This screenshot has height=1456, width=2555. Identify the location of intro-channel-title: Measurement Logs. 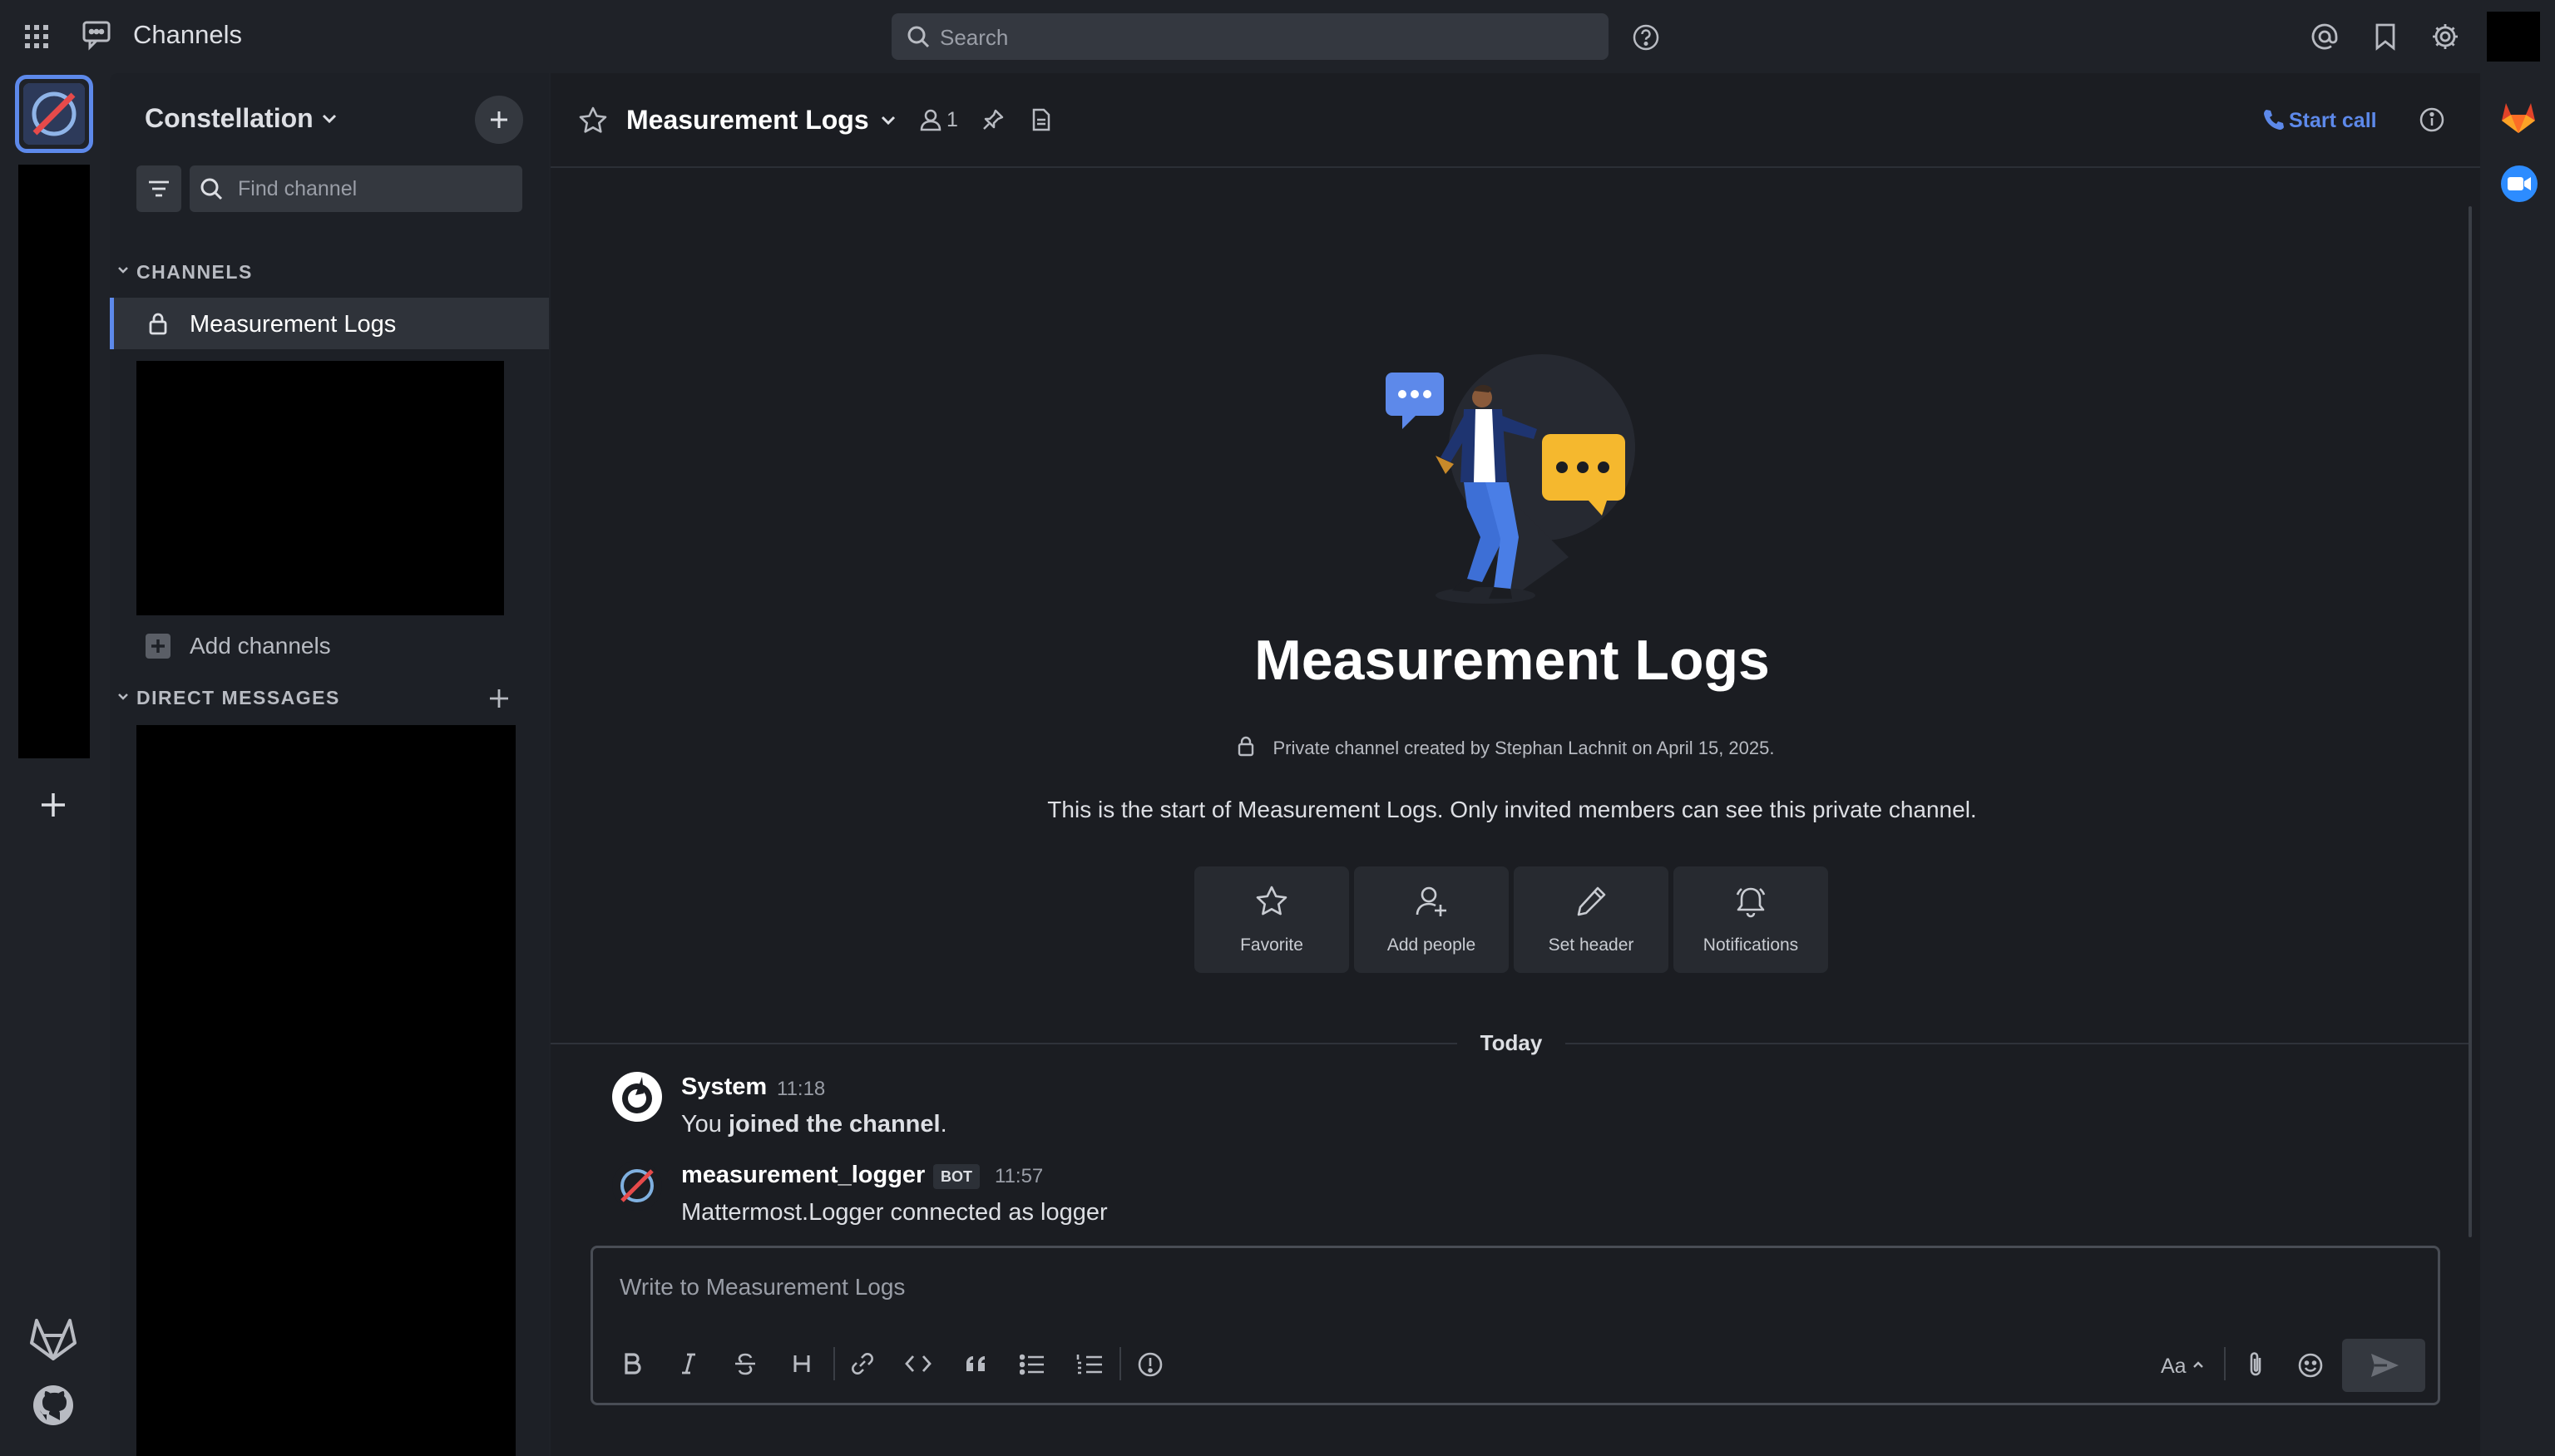
(1512, 660).